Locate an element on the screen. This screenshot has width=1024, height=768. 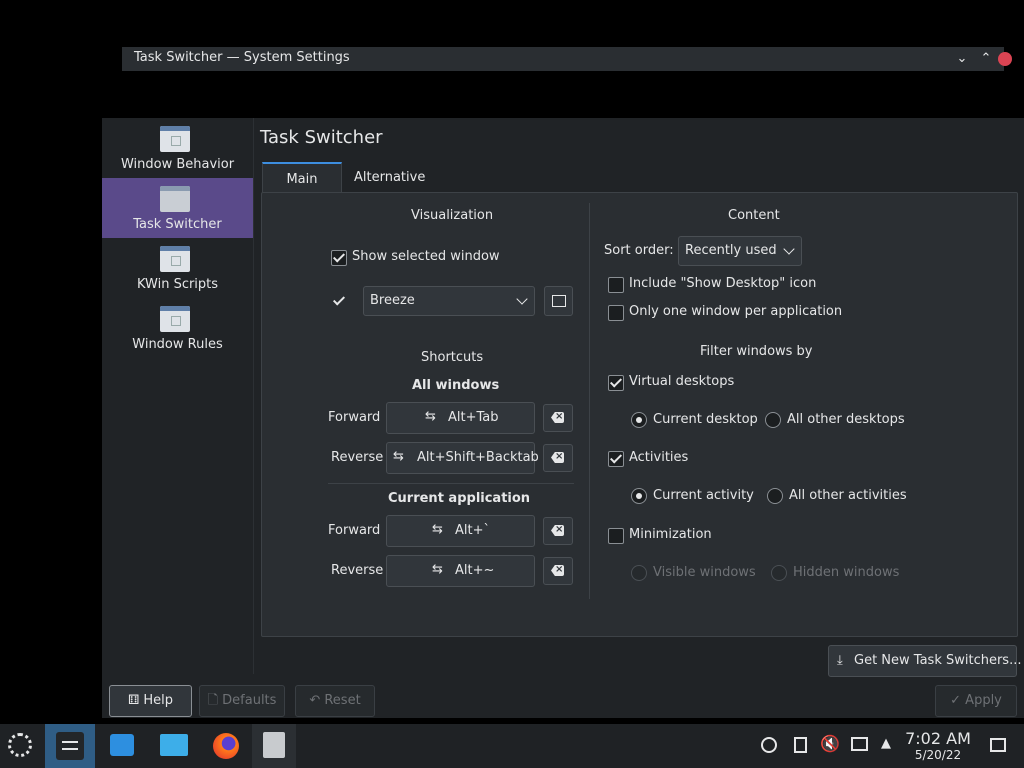
virtual-desktops-checkbox is located at coordinates (616, 383).